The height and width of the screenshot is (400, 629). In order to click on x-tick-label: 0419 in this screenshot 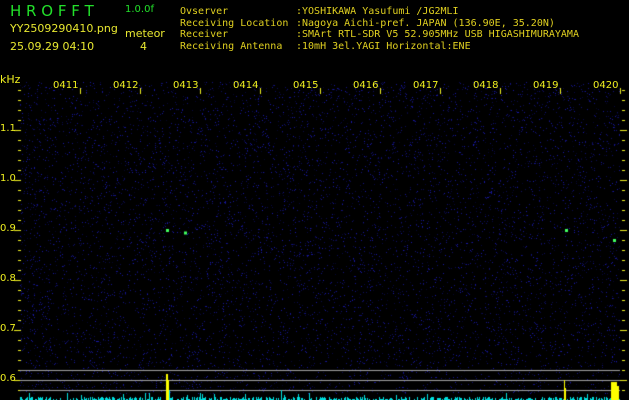, I will do `click(546, 85)`.